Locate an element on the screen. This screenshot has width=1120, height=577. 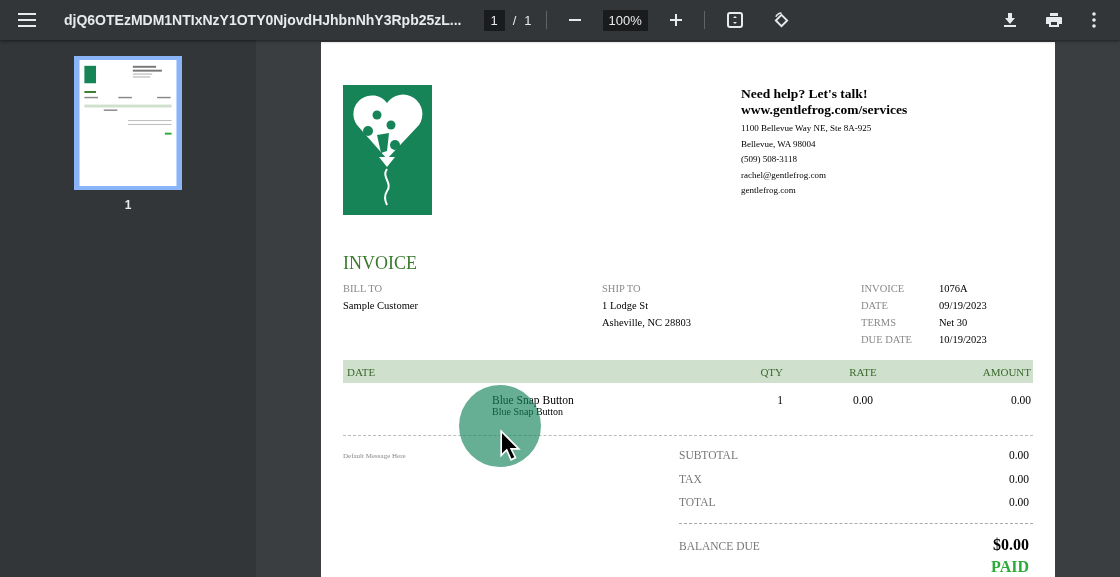
column-header: RATE is located at coordinates (863, 371).